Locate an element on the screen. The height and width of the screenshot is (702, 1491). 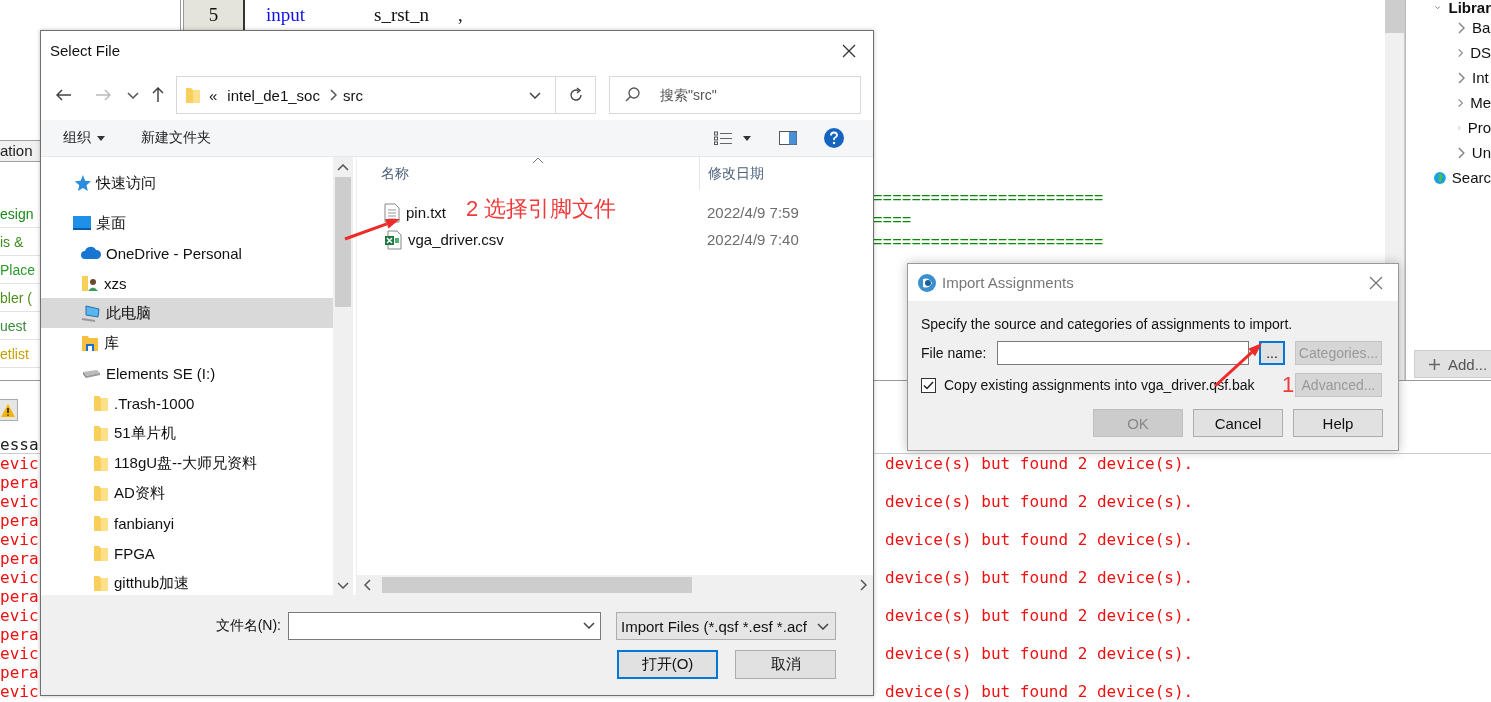
cloud-icon is located at coordinates (91, 253).